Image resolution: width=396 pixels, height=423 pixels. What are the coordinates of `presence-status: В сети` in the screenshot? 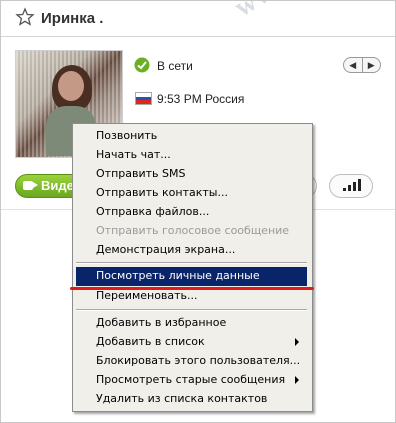 It's located at (175, 66).